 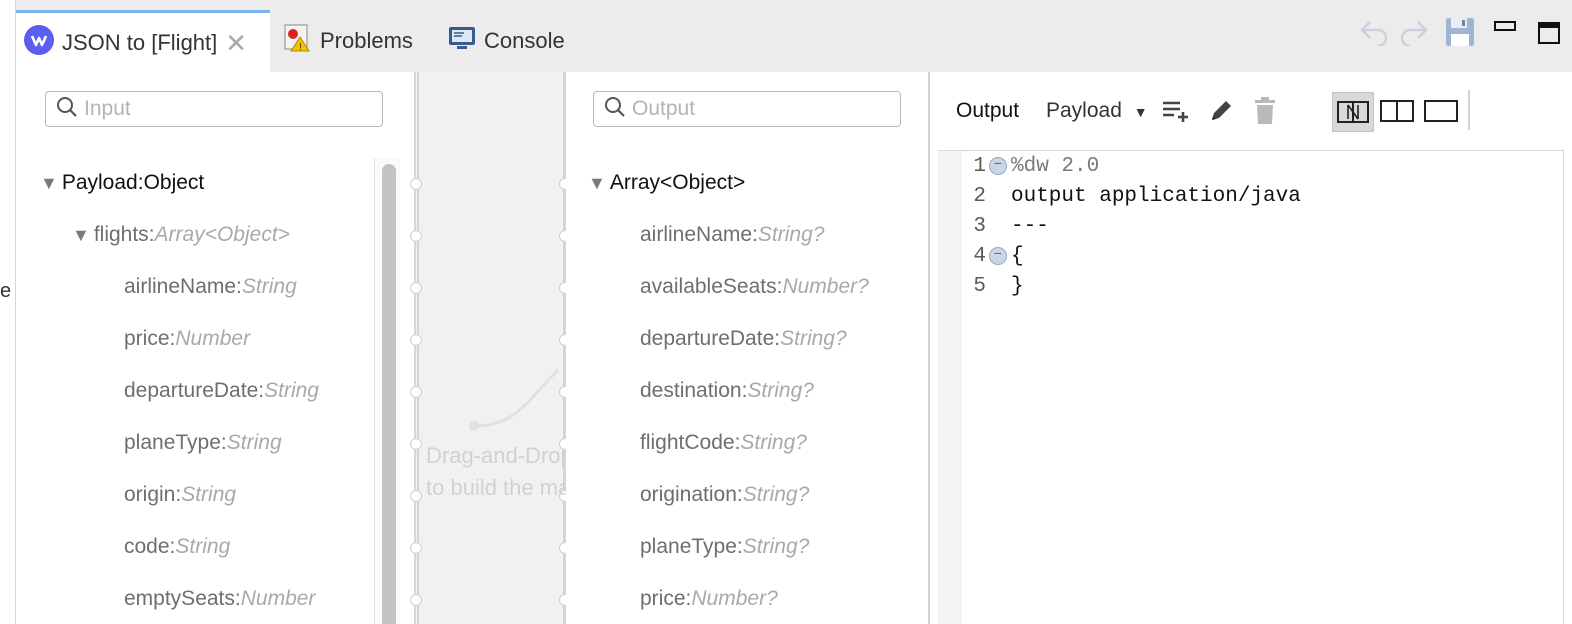 I want to click on code-line: 2 output application/java, so click(x=1119, y=196).